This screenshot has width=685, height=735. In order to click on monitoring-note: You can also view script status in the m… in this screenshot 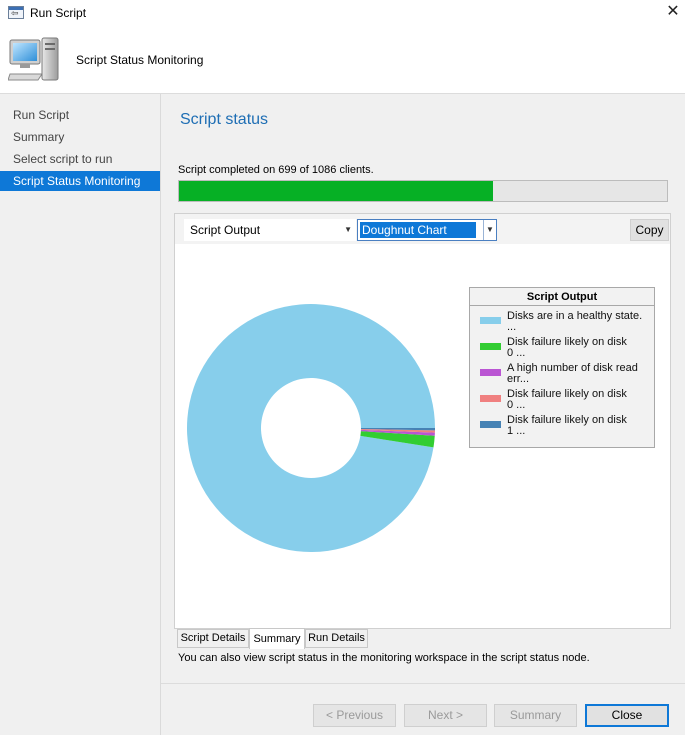, I will do `click(384, 658)`.